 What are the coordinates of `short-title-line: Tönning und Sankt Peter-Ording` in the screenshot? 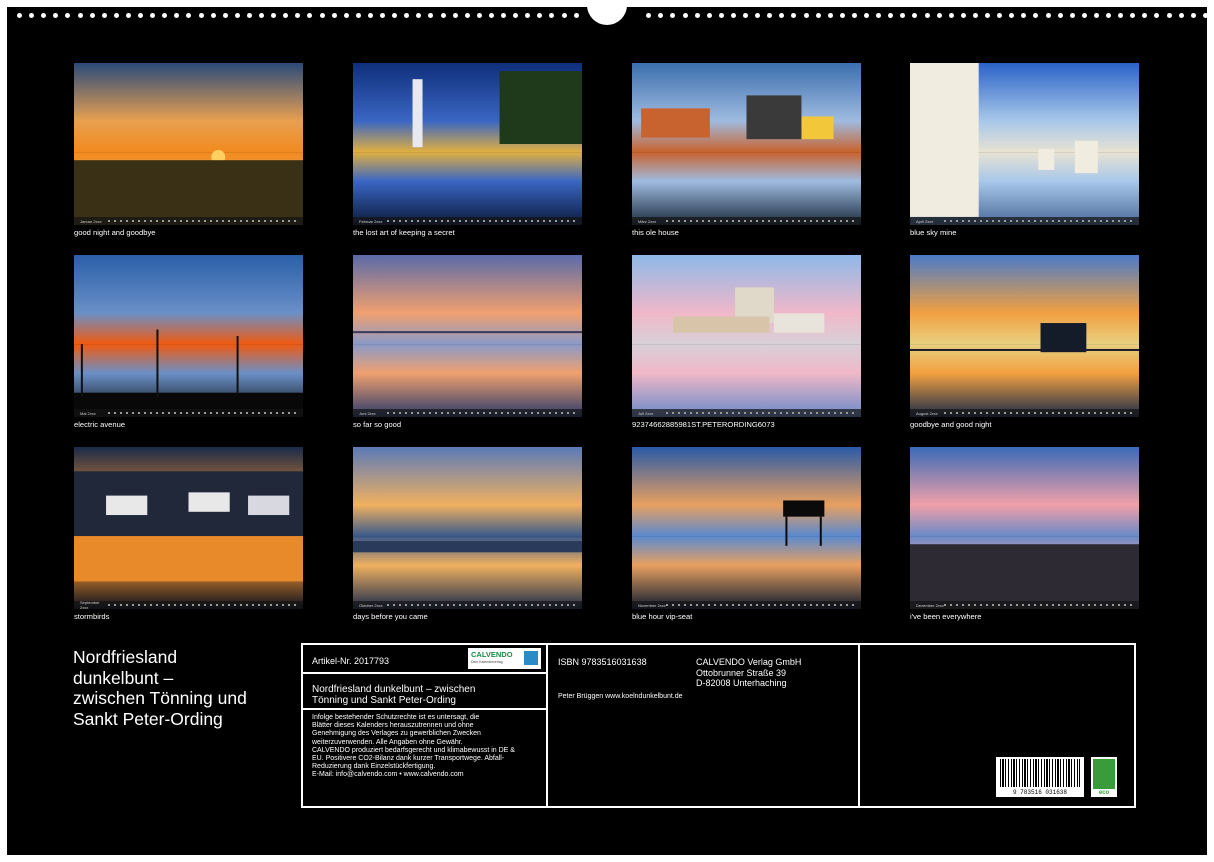 It's located at (384, 700).